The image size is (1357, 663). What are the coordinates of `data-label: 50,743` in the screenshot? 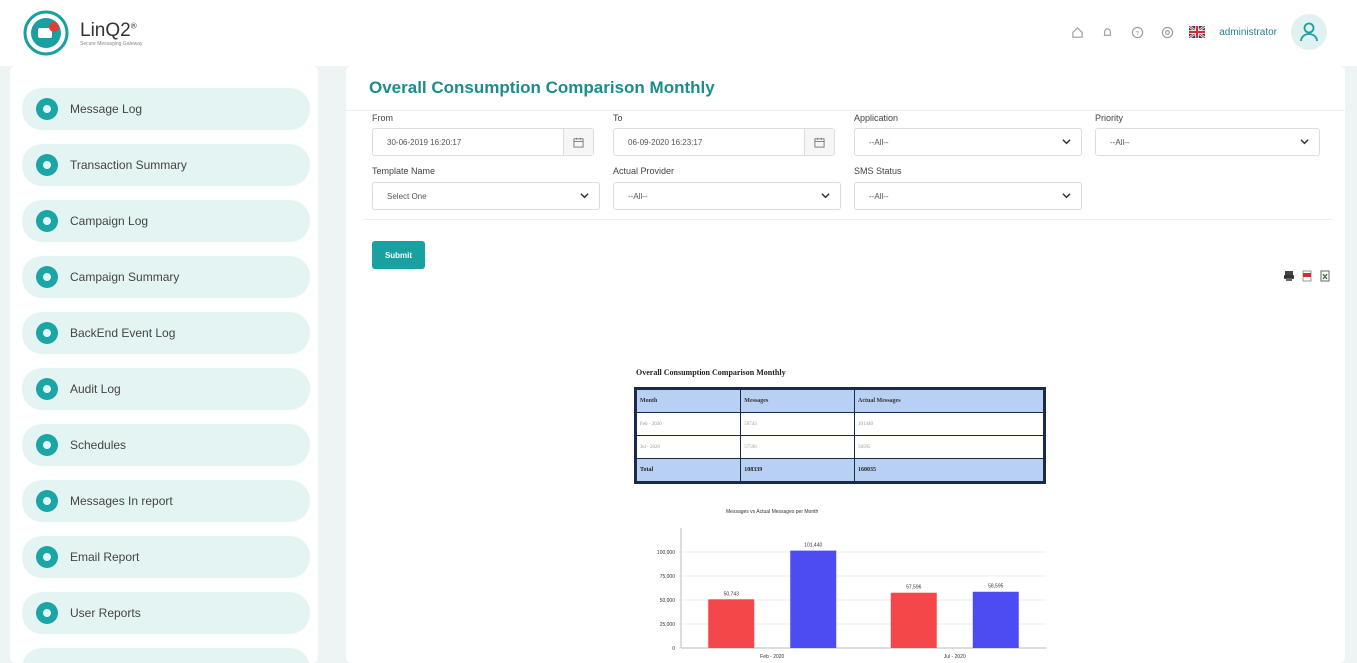 It's located at (732, 594).